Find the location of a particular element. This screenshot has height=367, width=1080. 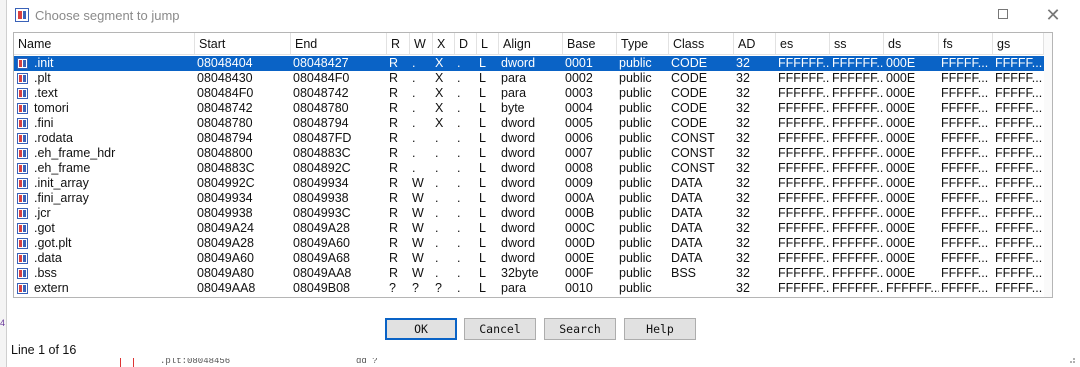

column-header-ds: ds is located at coordinates (911, 44).